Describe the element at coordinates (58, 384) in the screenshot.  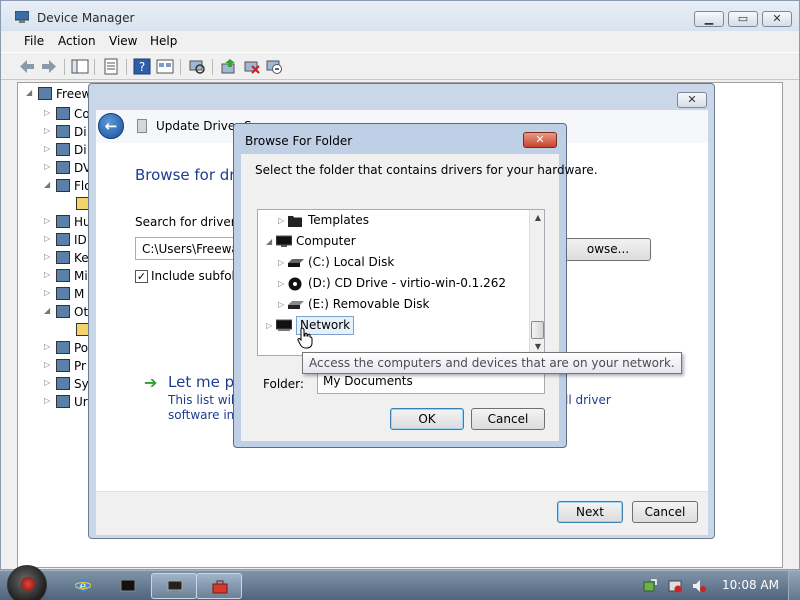
I see `device-tree-item: ▷ Sy` at that location.